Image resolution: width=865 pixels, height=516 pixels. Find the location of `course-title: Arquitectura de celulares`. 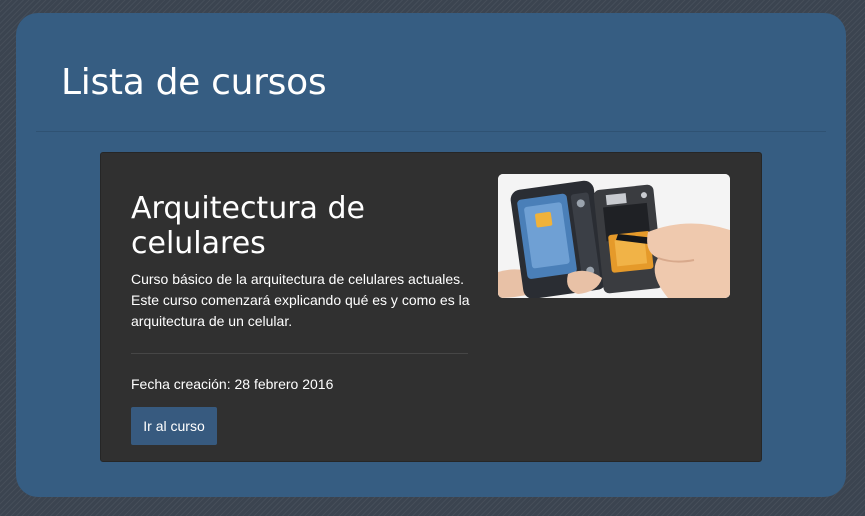

course-title: Arquitectura de celulares is located at coordinates (248, 226).